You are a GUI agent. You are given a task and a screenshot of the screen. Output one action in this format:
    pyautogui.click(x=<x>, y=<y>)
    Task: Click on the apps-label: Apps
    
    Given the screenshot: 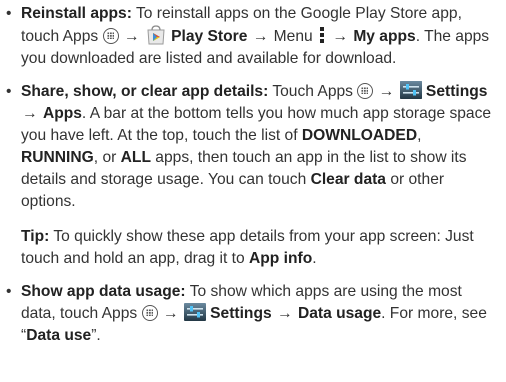 What is the action you would take?
    pyautogui.click(x=62, y=113)
    